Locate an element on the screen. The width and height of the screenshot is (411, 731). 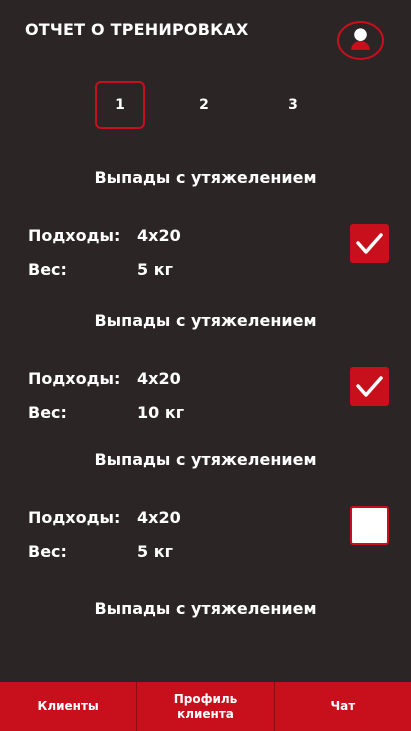
pagination: 1 2 3 is located at coordinates (205, 105).